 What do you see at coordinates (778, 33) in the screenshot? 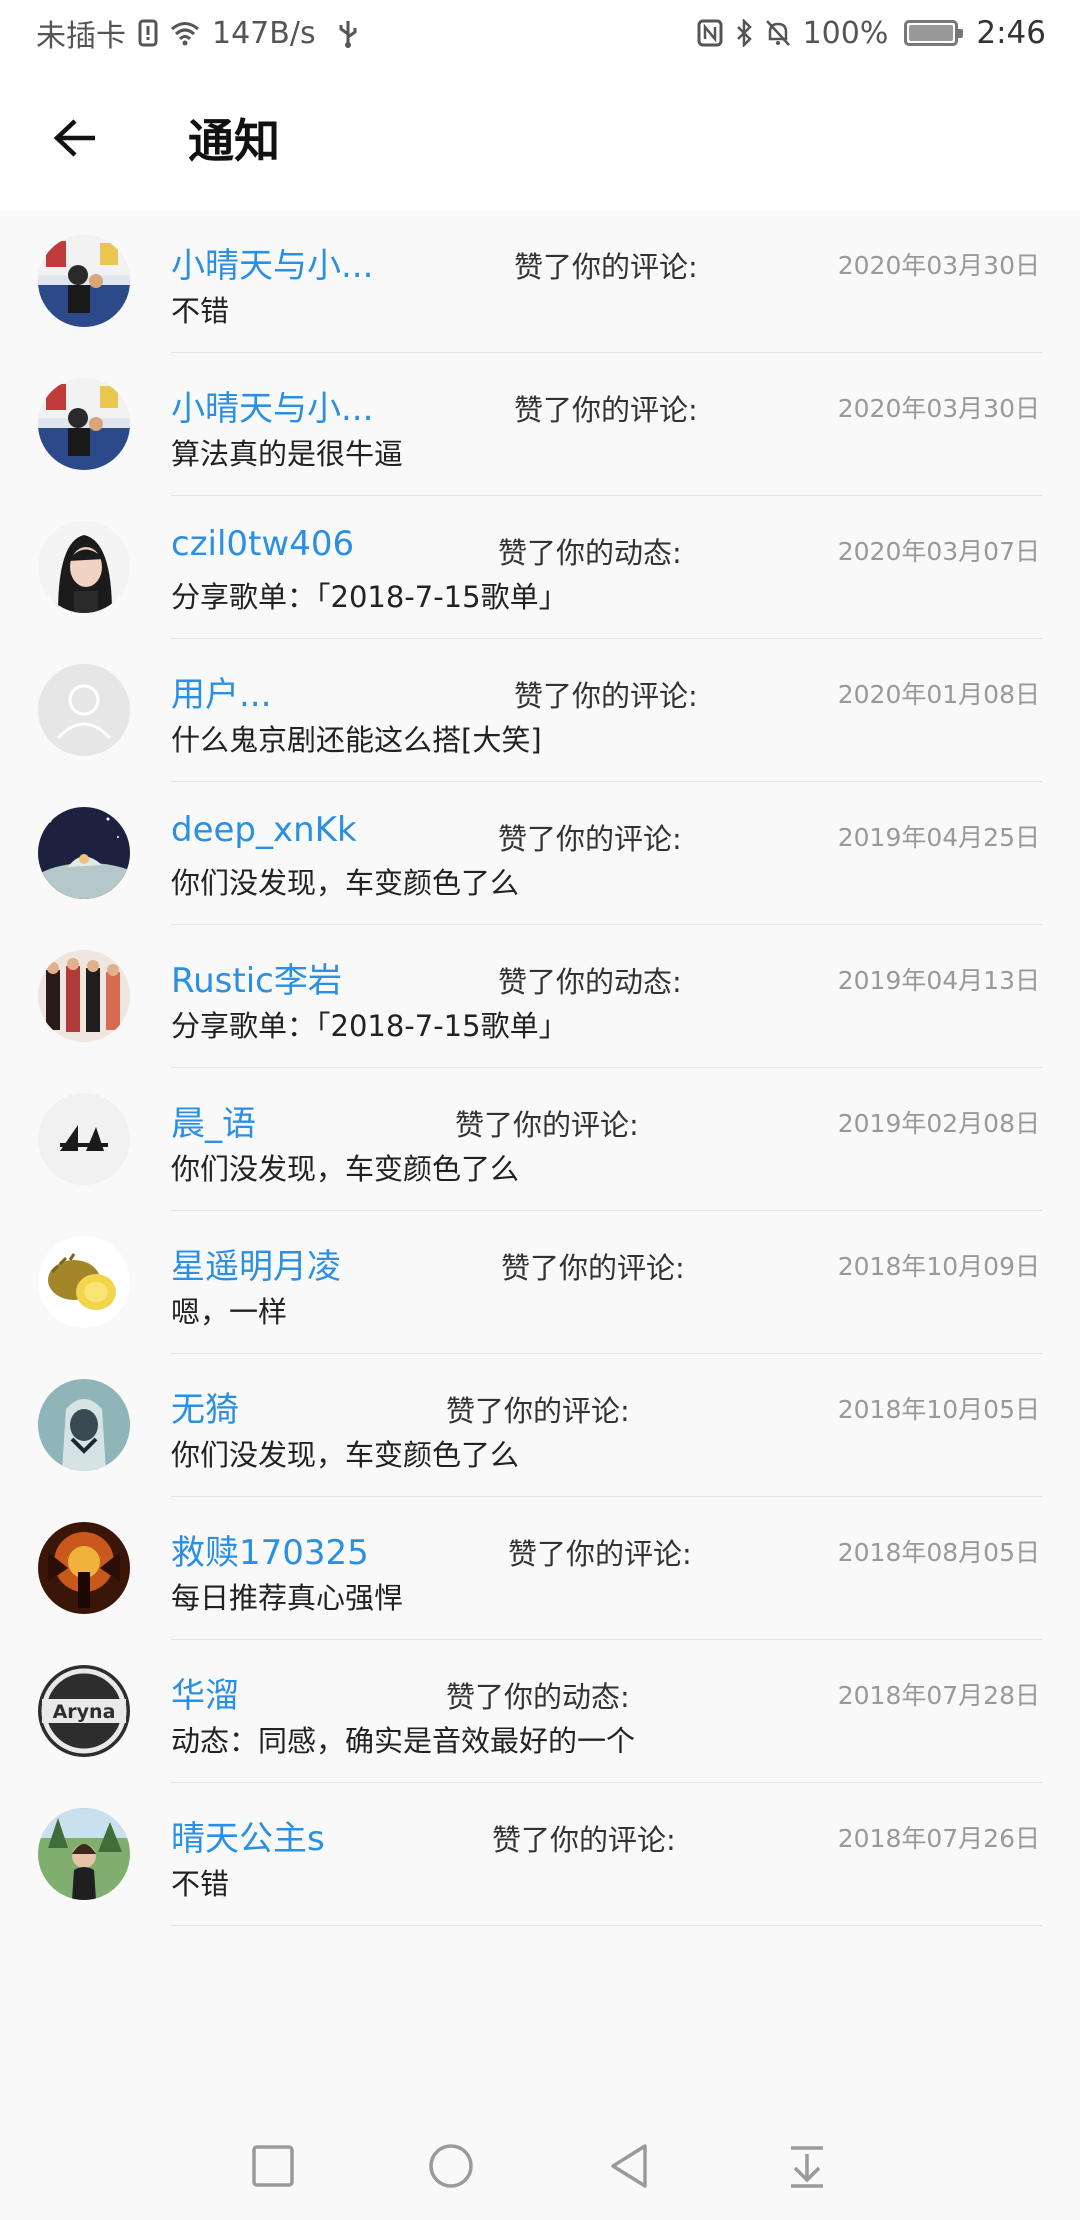
I see `mute-icon` at bounding box center [778, 33].